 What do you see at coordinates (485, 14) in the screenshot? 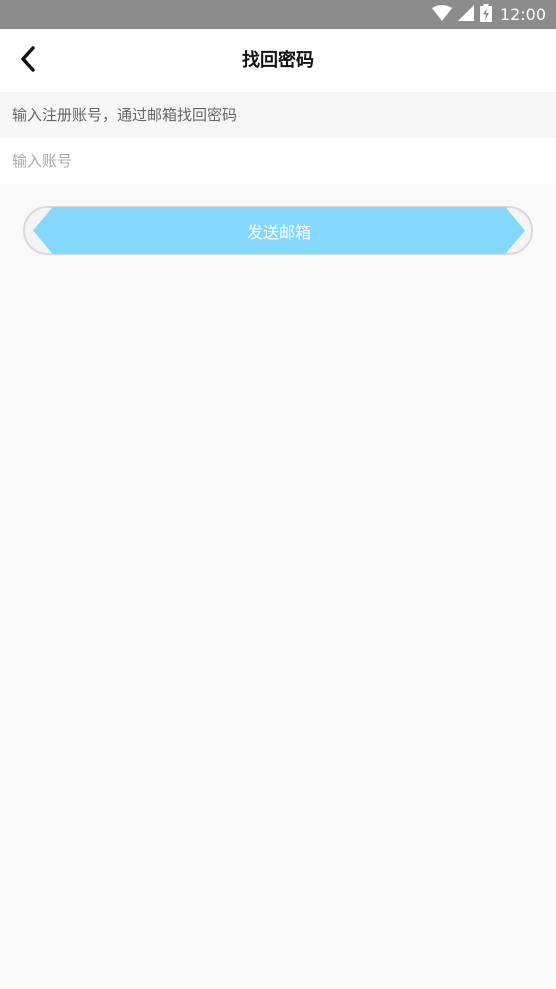
I see `battery-icon` at bounding box center [485, 14].